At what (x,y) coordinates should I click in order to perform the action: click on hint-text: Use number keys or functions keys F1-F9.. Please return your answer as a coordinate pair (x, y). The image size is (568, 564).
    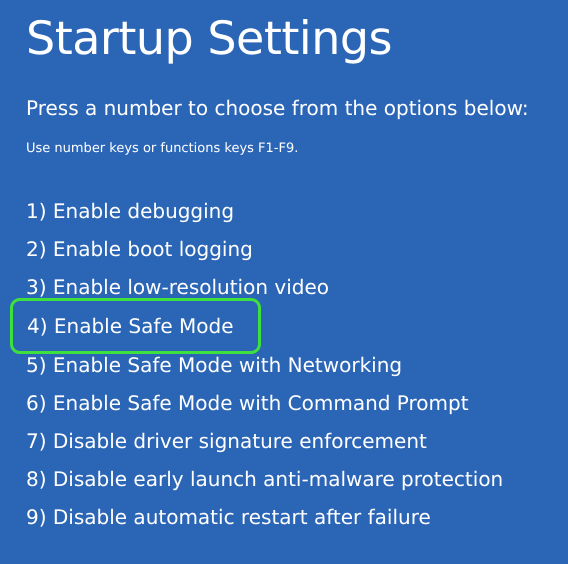
    Looking at the image, I should click on (162, 149).